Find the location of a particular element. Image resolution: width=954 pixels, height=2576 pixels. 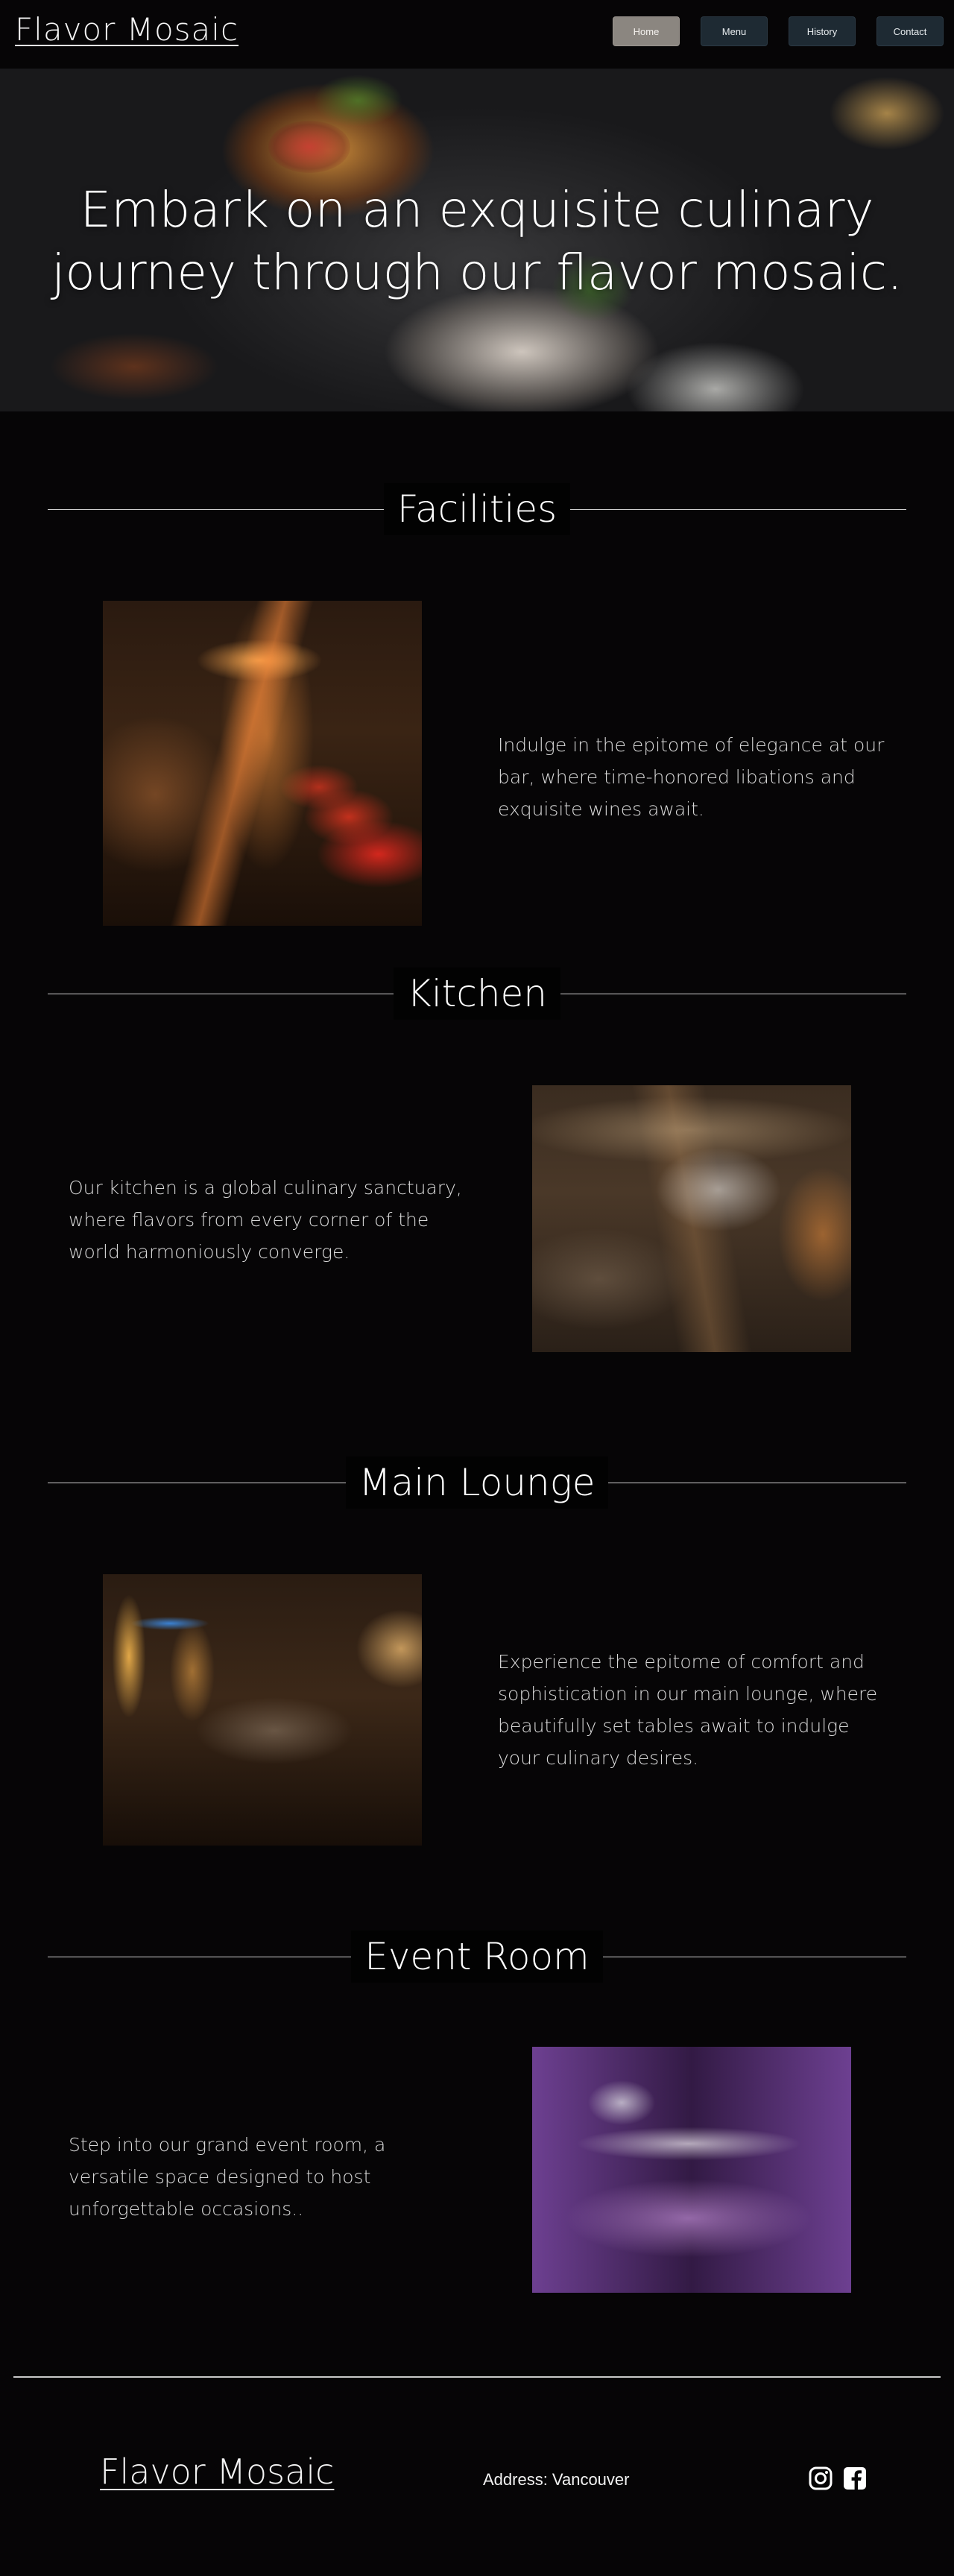

facebook-icon is located at coordinates (855, 2478).